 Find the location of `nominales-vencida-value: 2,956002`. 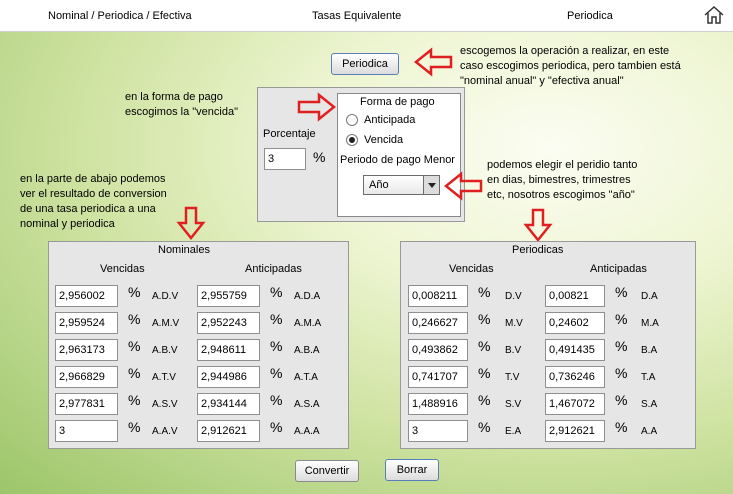

nominales-vencida-value: 2,956002 is located at coordinates (86, 296).